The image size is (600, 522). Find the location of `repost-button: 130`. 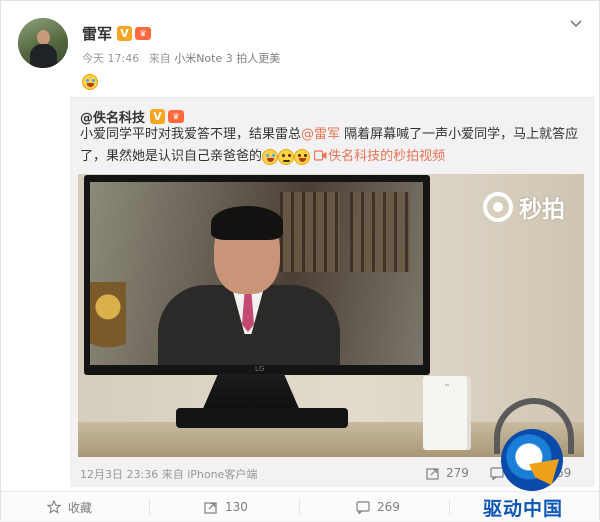

repost-button: 130 is located at coordinates (226, 507).